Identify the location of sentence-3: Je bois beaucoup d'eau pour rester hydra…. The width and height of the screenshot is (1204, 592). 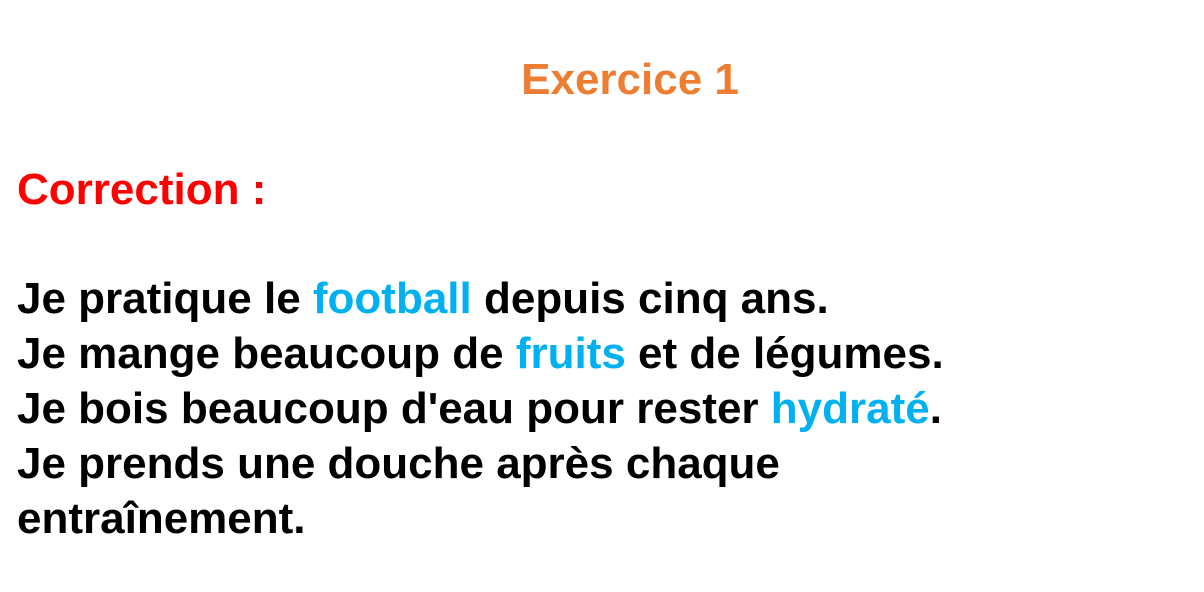
(480, 408).